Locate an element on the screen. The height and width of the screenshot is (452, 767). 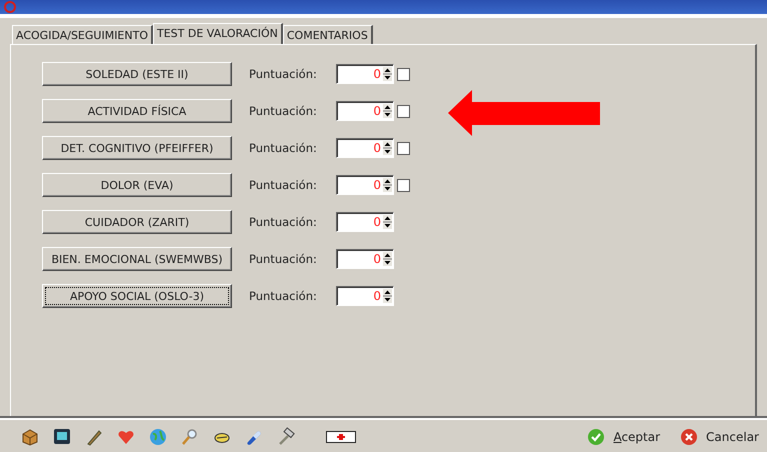
accept-button: Aceptar is located at coordinates (623, 437).